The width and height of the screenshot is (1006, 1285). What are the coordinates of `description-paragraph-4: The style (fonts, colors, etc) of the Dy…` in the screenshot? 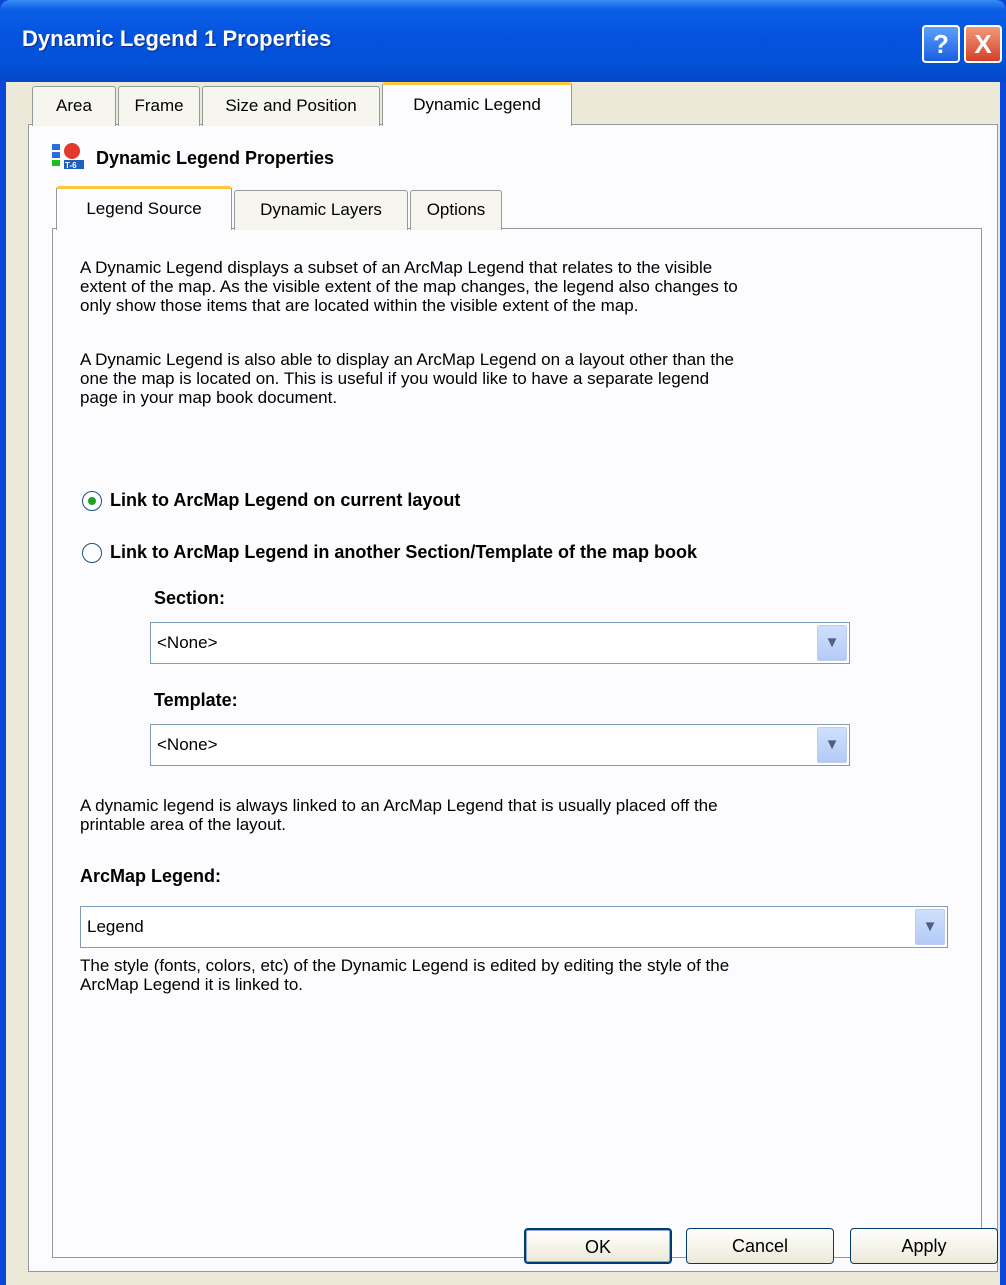 It's located at (405, 975).